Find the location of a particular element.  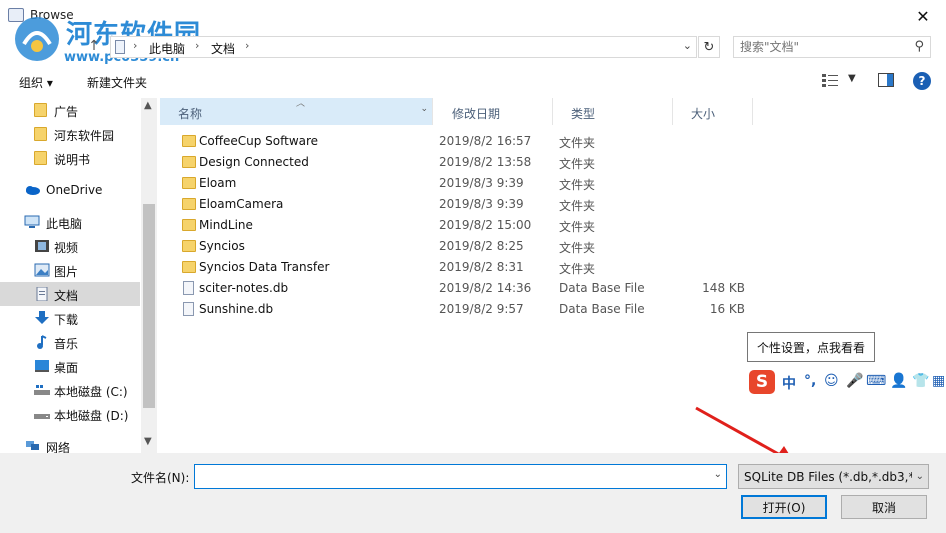

file-type: 文件夹 is located at coordinates (577, 269).